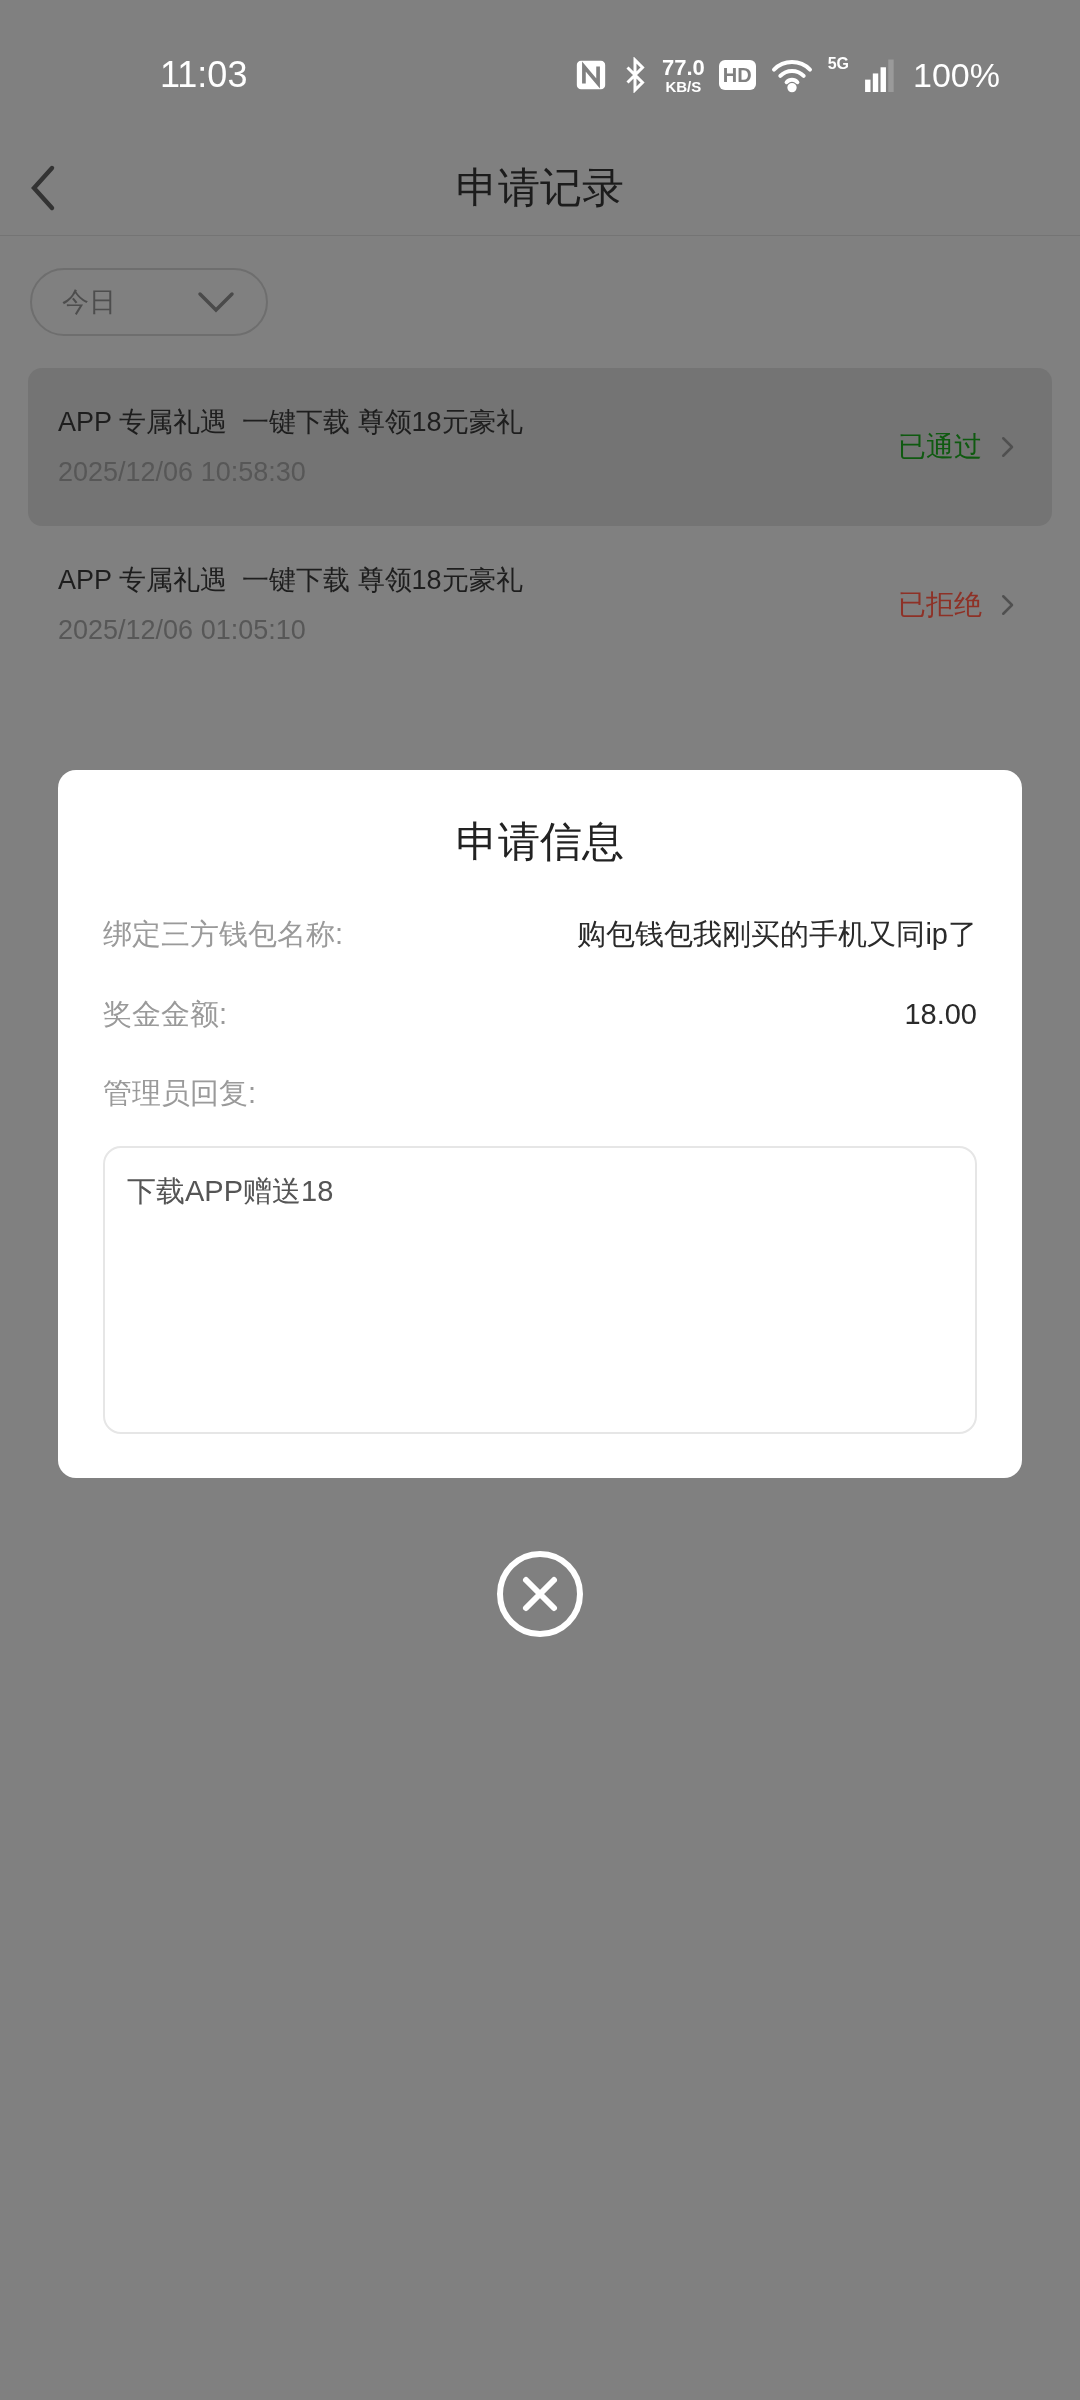 The width and height of the screenshot is (1080, 2400). I want to click on hd-badge: HD, so click(737, 75).